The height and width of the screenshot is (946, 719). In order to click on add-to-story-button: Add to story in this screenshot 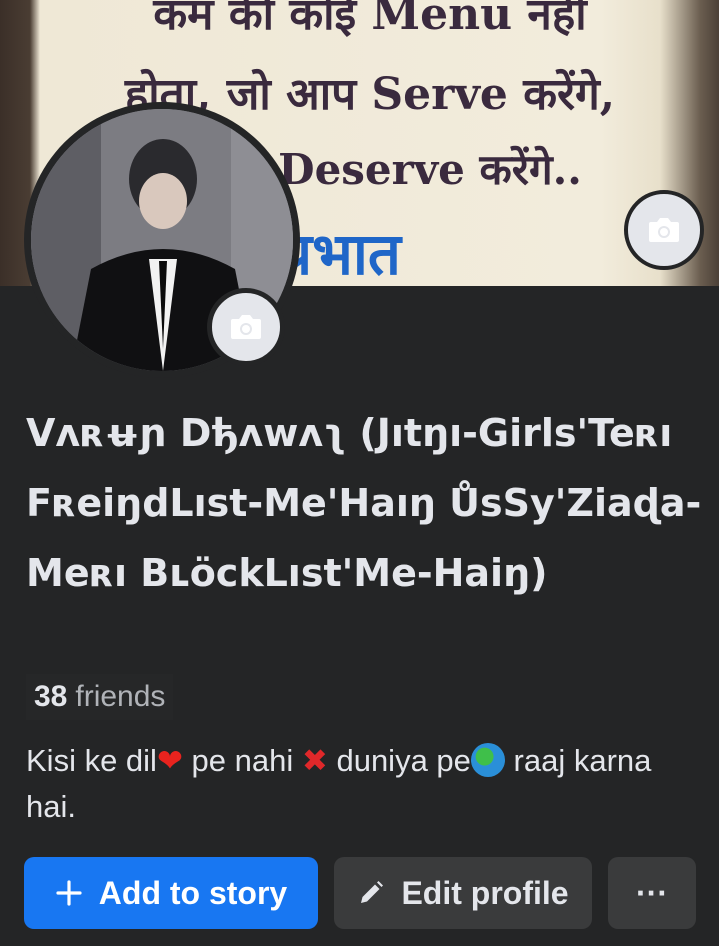, I will do `click(171, 893)`.